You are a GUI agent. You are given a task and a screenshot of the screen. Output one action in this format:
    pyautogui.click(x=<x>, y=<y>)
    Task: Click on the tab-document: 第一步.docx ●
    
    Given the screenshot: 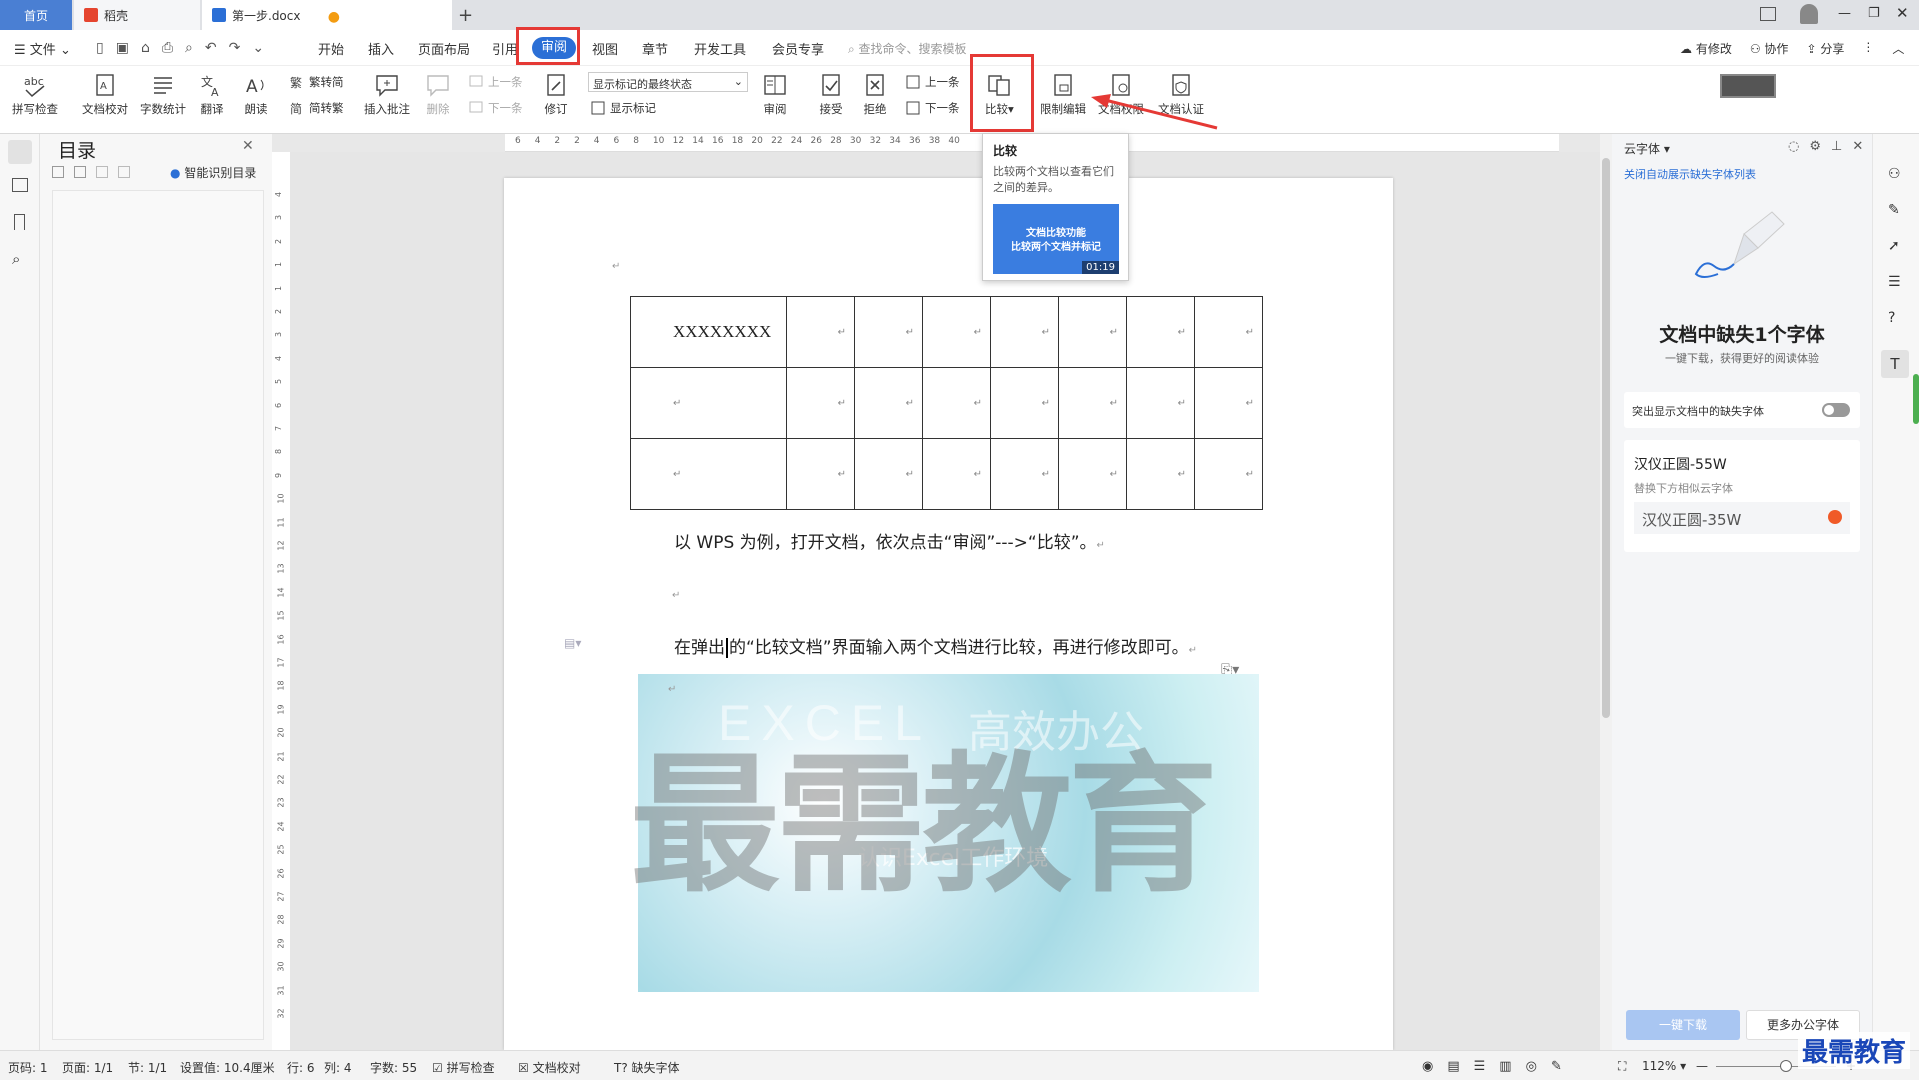 What is the action you would take?
    pyautogui.click(x=327, y=15)
    